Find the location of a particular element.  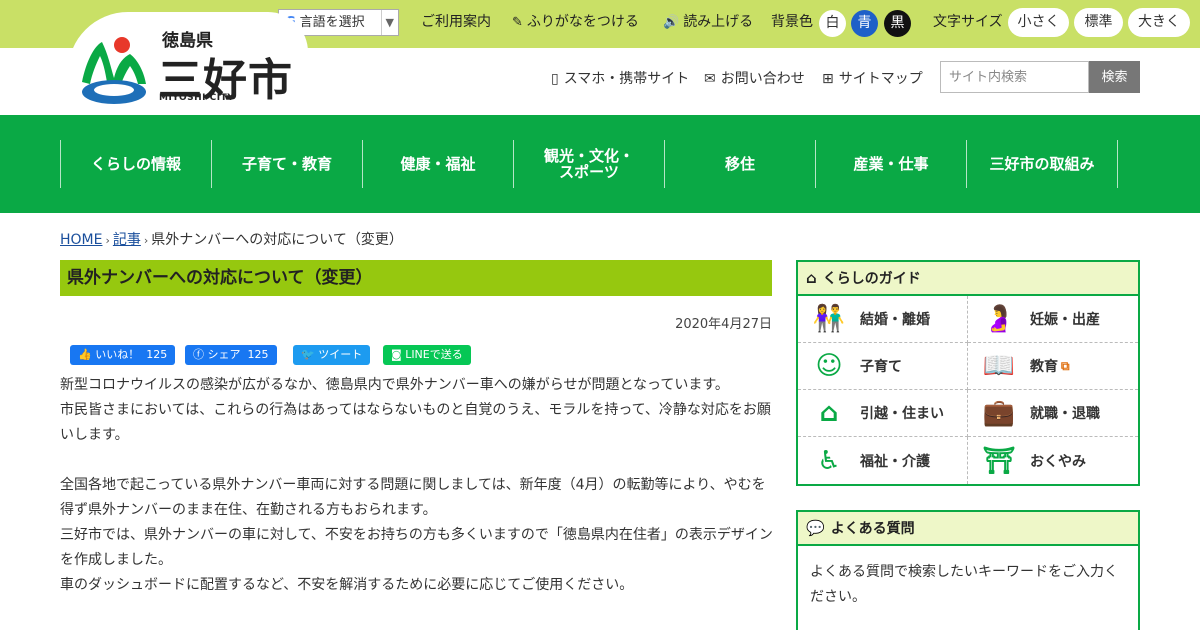

guide-item-childcare: ☺ 子育て is located at coordinates (883, 366).